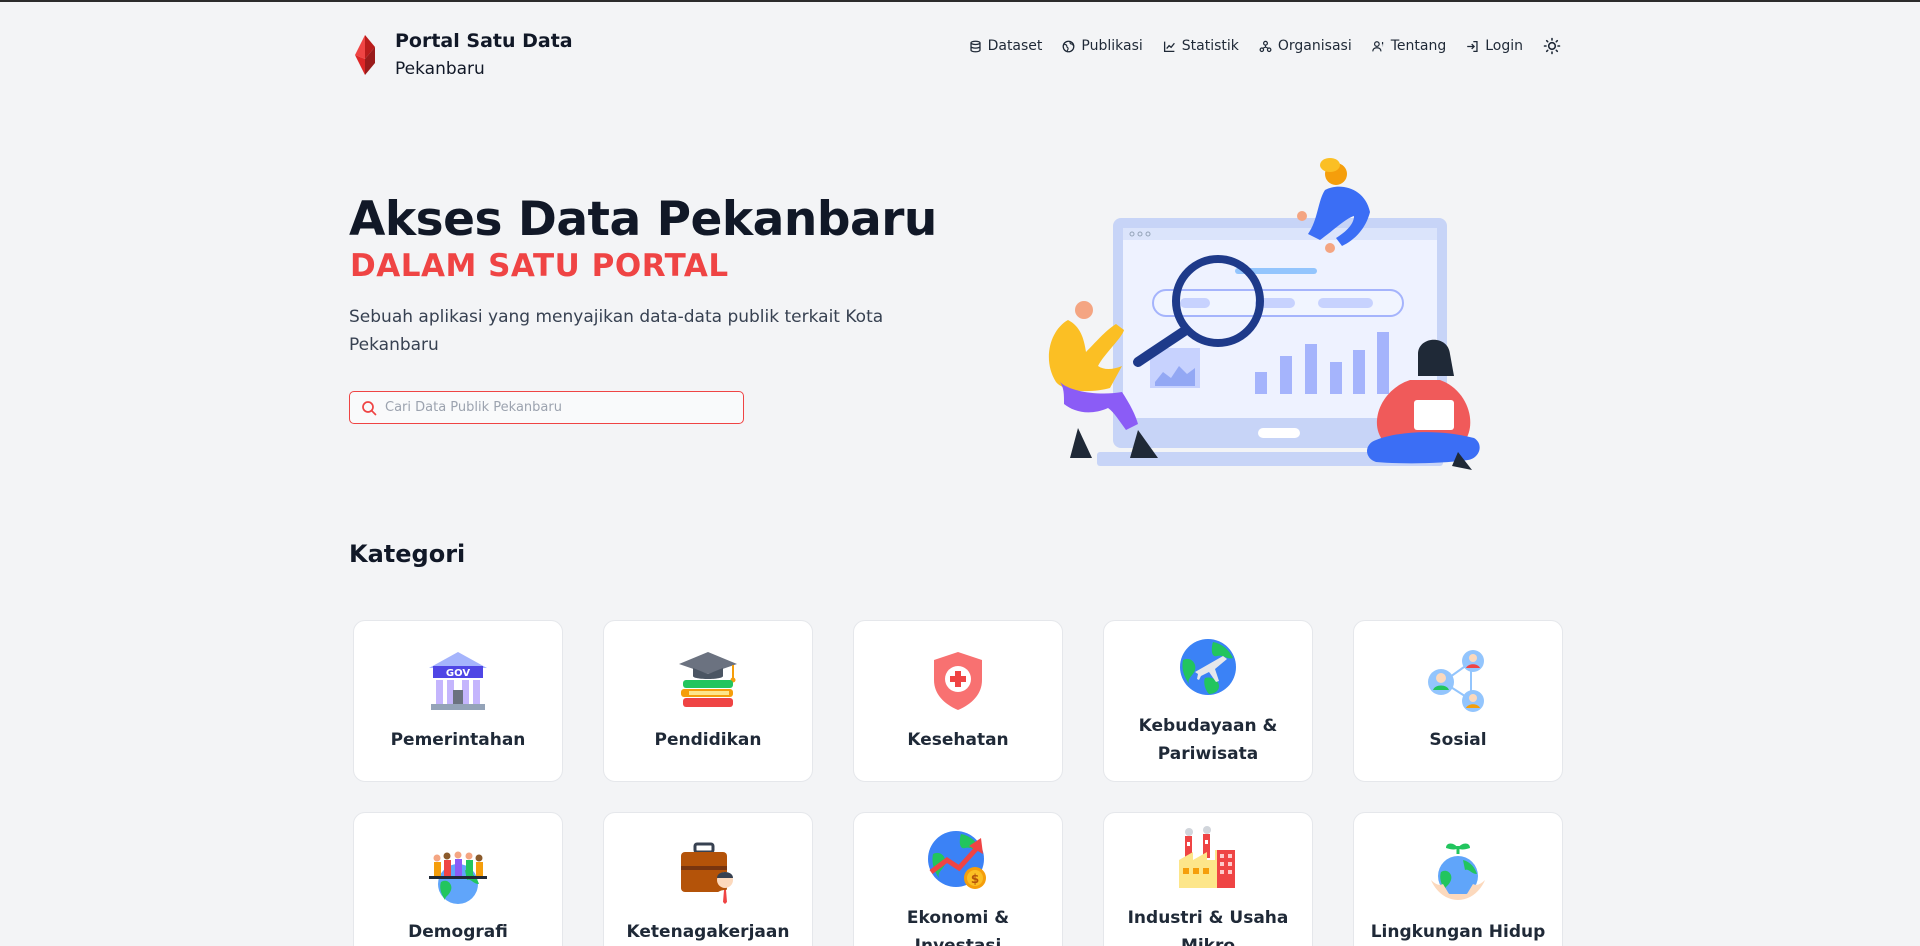  I want to click on kategori-label: Sosial, so click(1458, 740).